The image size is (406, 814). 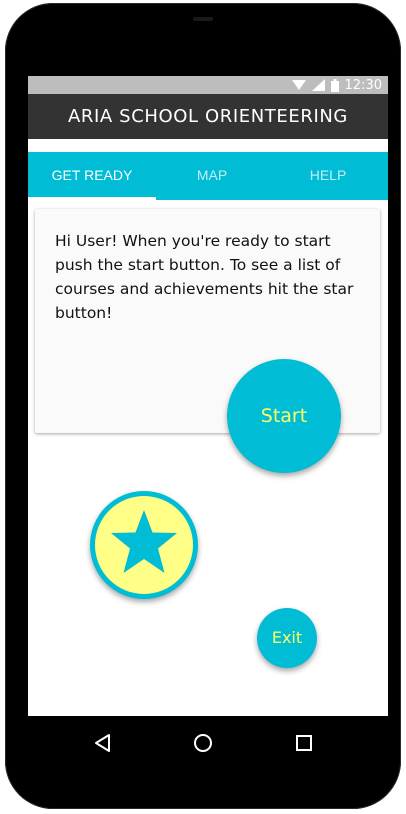 What do you see at coordinates (92, 198) in the screenshot?
I see `tab-indicator` at bounding box center [92, 198].